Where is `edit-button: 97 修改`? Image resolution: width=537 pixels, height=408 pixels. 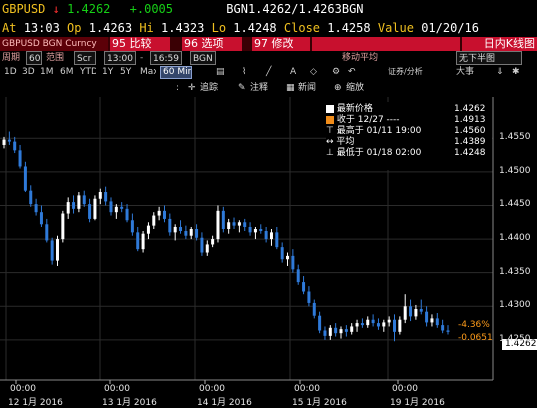
edit-button: 97 修改 is located at coordinates (281, 44).